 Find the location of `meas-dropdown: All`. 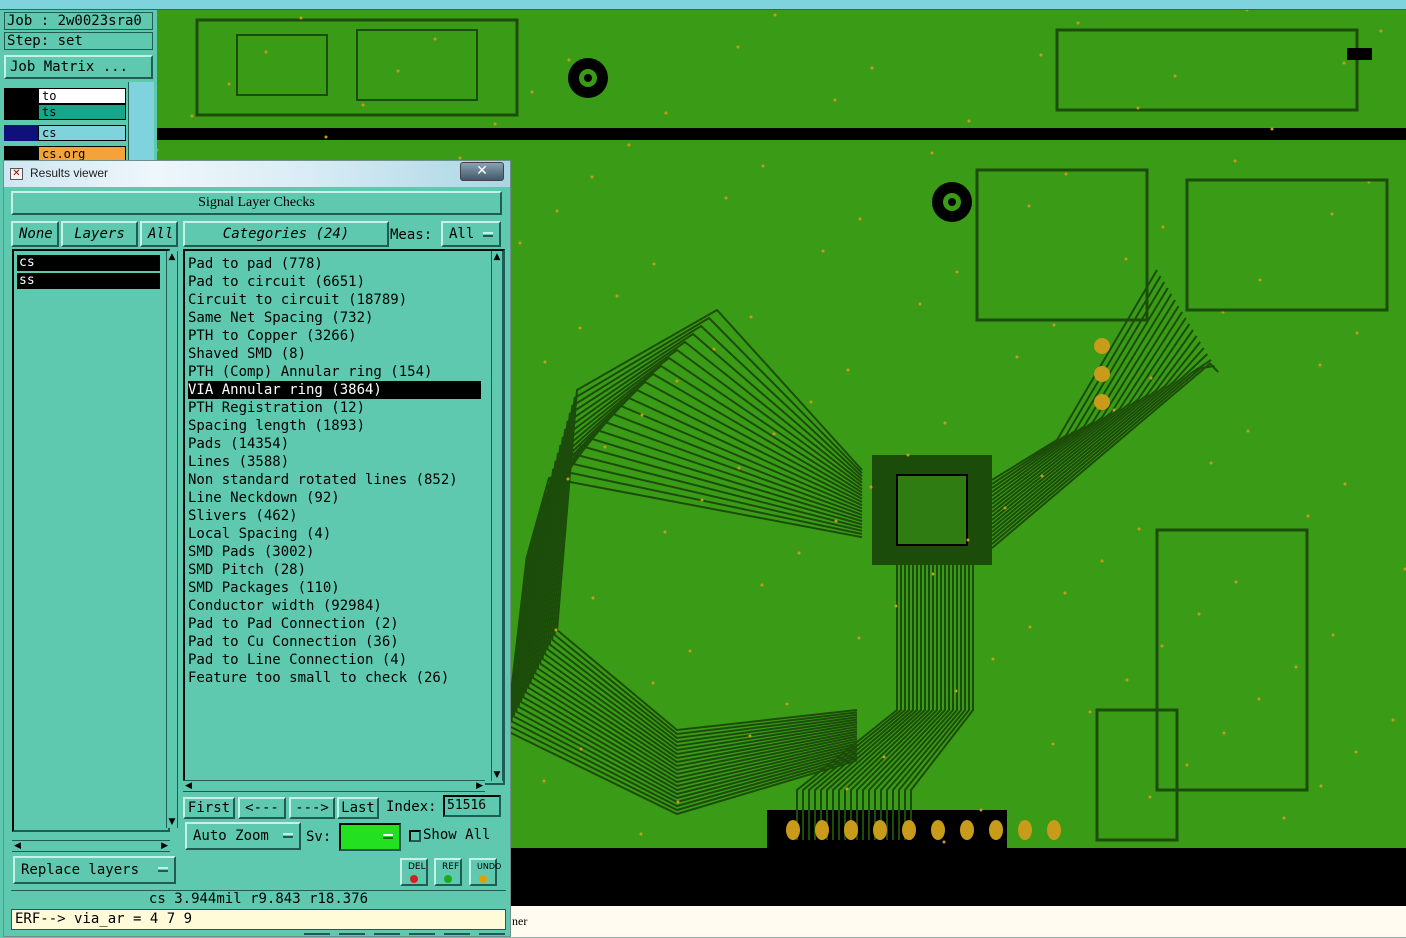

meas-dropdown: All is located at coordinates (471, 234).